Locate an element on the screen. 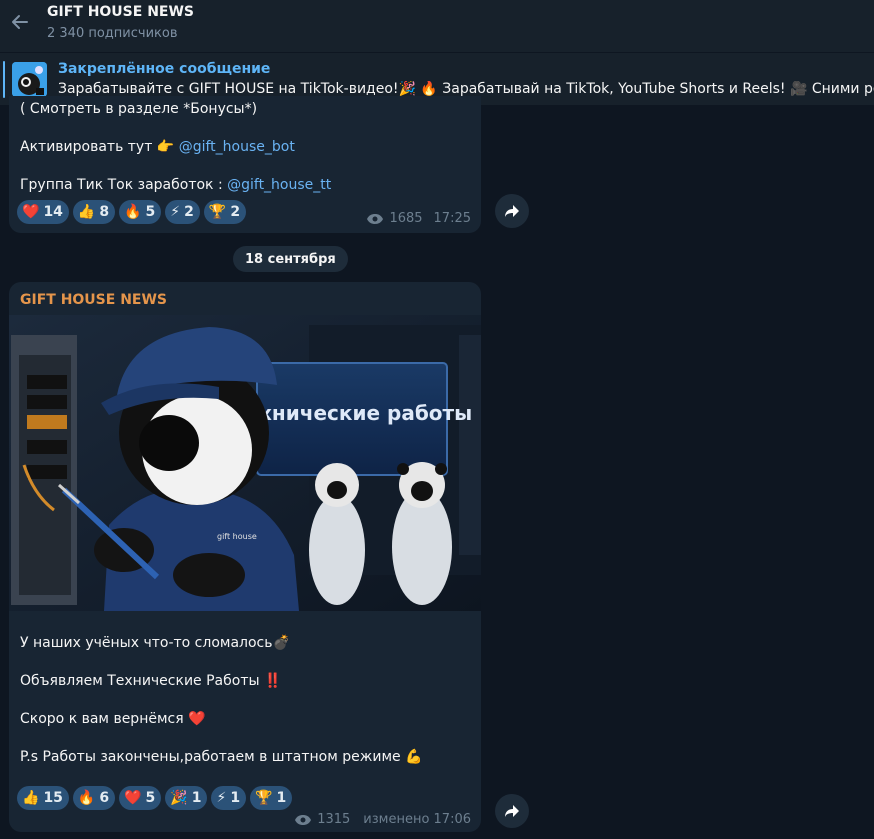 The width and height of the screenshot is (874, 839). date-separator: 18 сентября is located at coordinates (290, 259).